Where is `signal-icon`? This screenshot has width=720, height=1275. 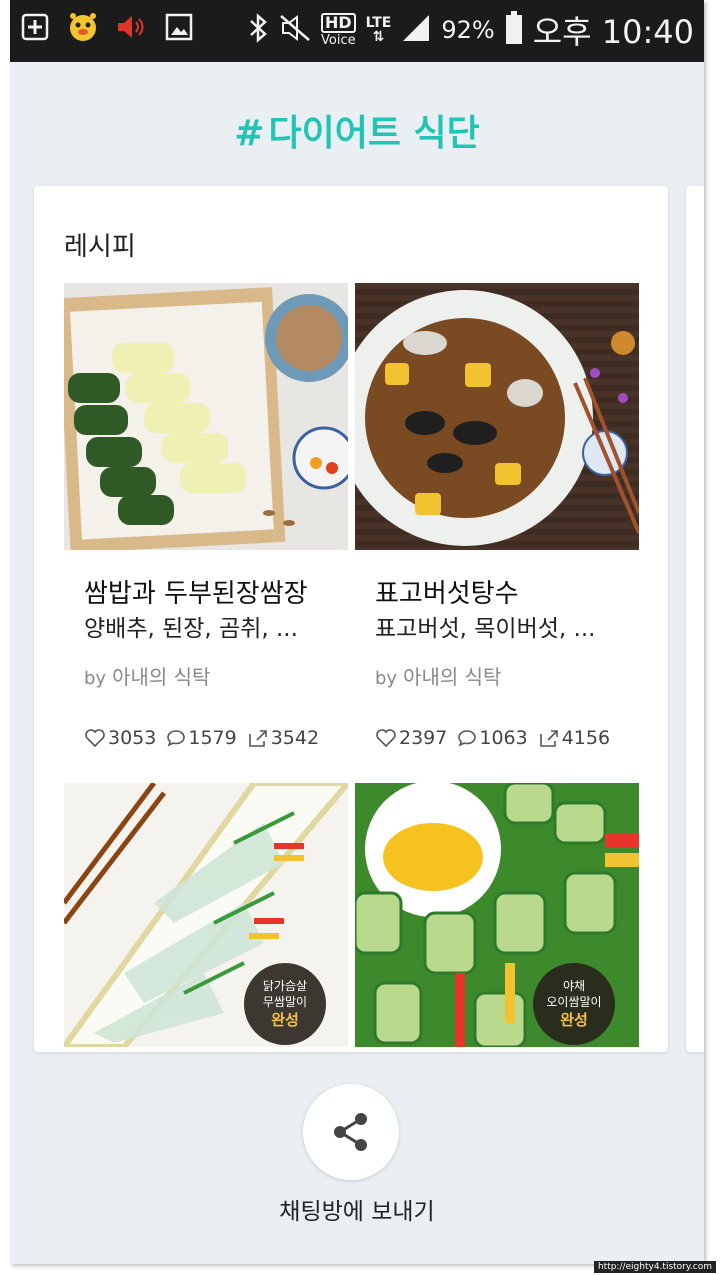 signal-icon is located at coordinates (416, 30).